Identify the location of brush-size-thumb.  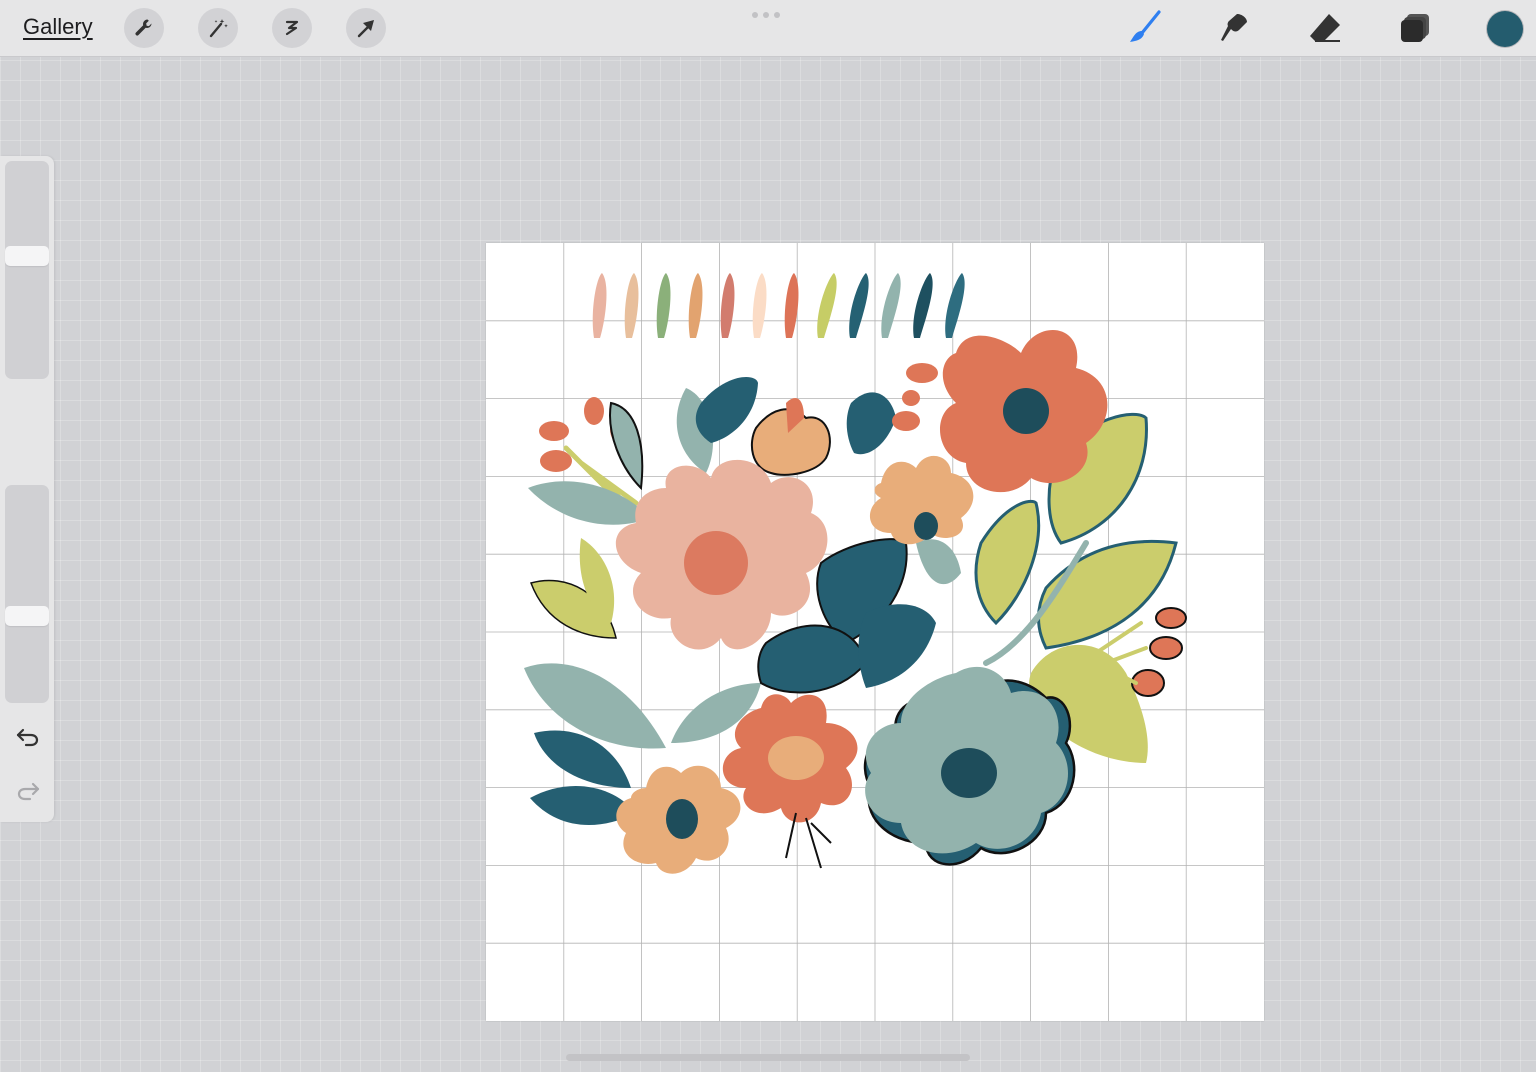
(27, 256).